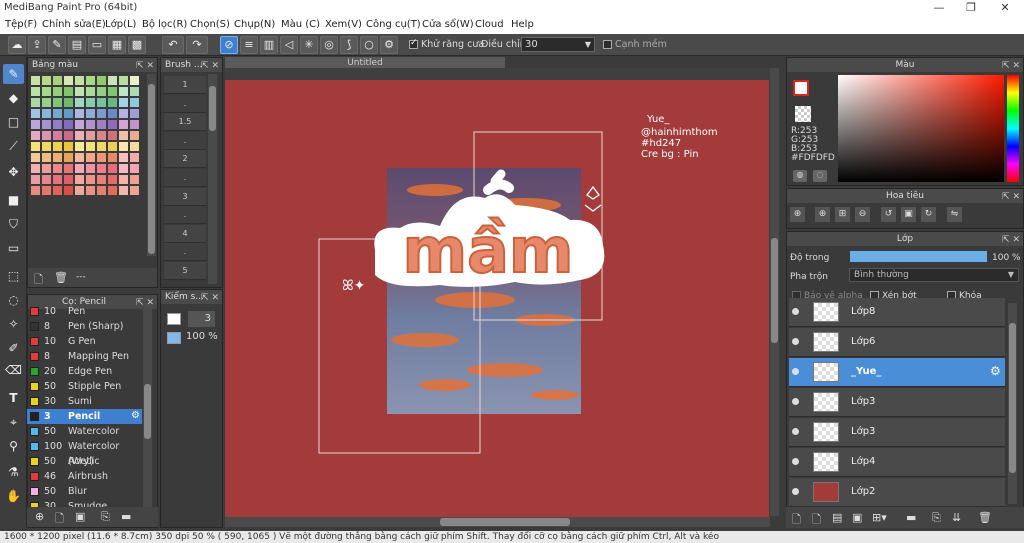 The image size is (1024, 543). I want to click on operation-tool-icon: ⌖, so click(13, 422).